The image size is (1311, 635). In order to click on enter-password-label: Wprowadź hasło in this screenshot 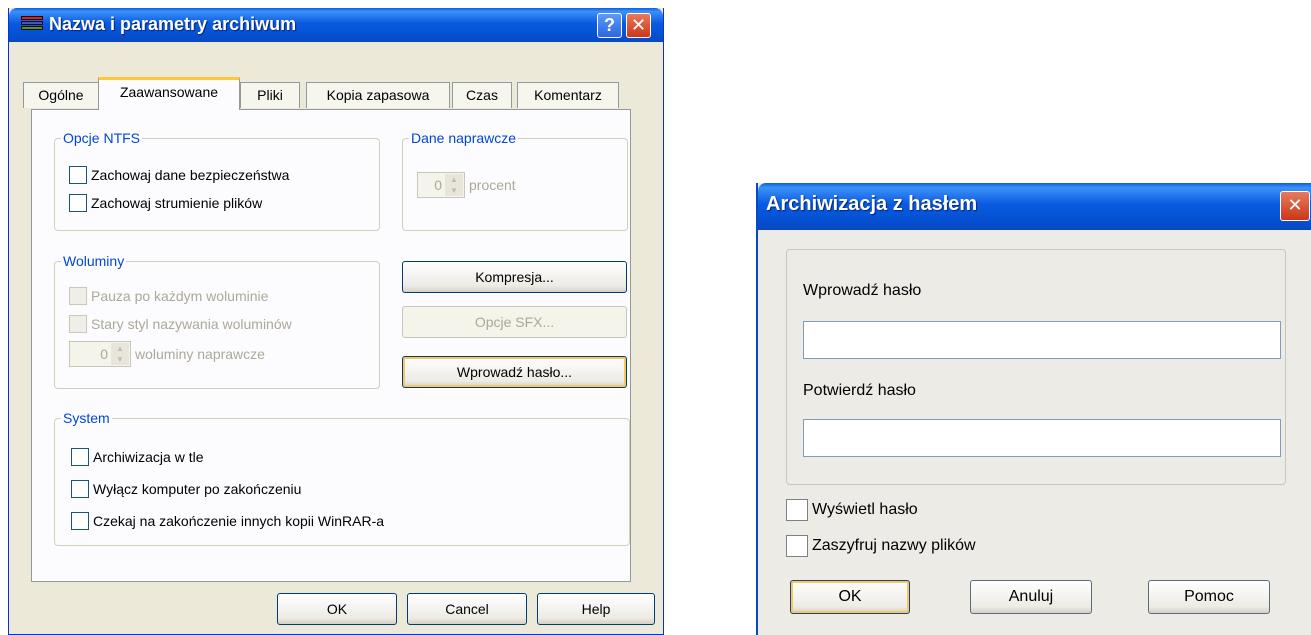, I will do `click(862, 290)`.